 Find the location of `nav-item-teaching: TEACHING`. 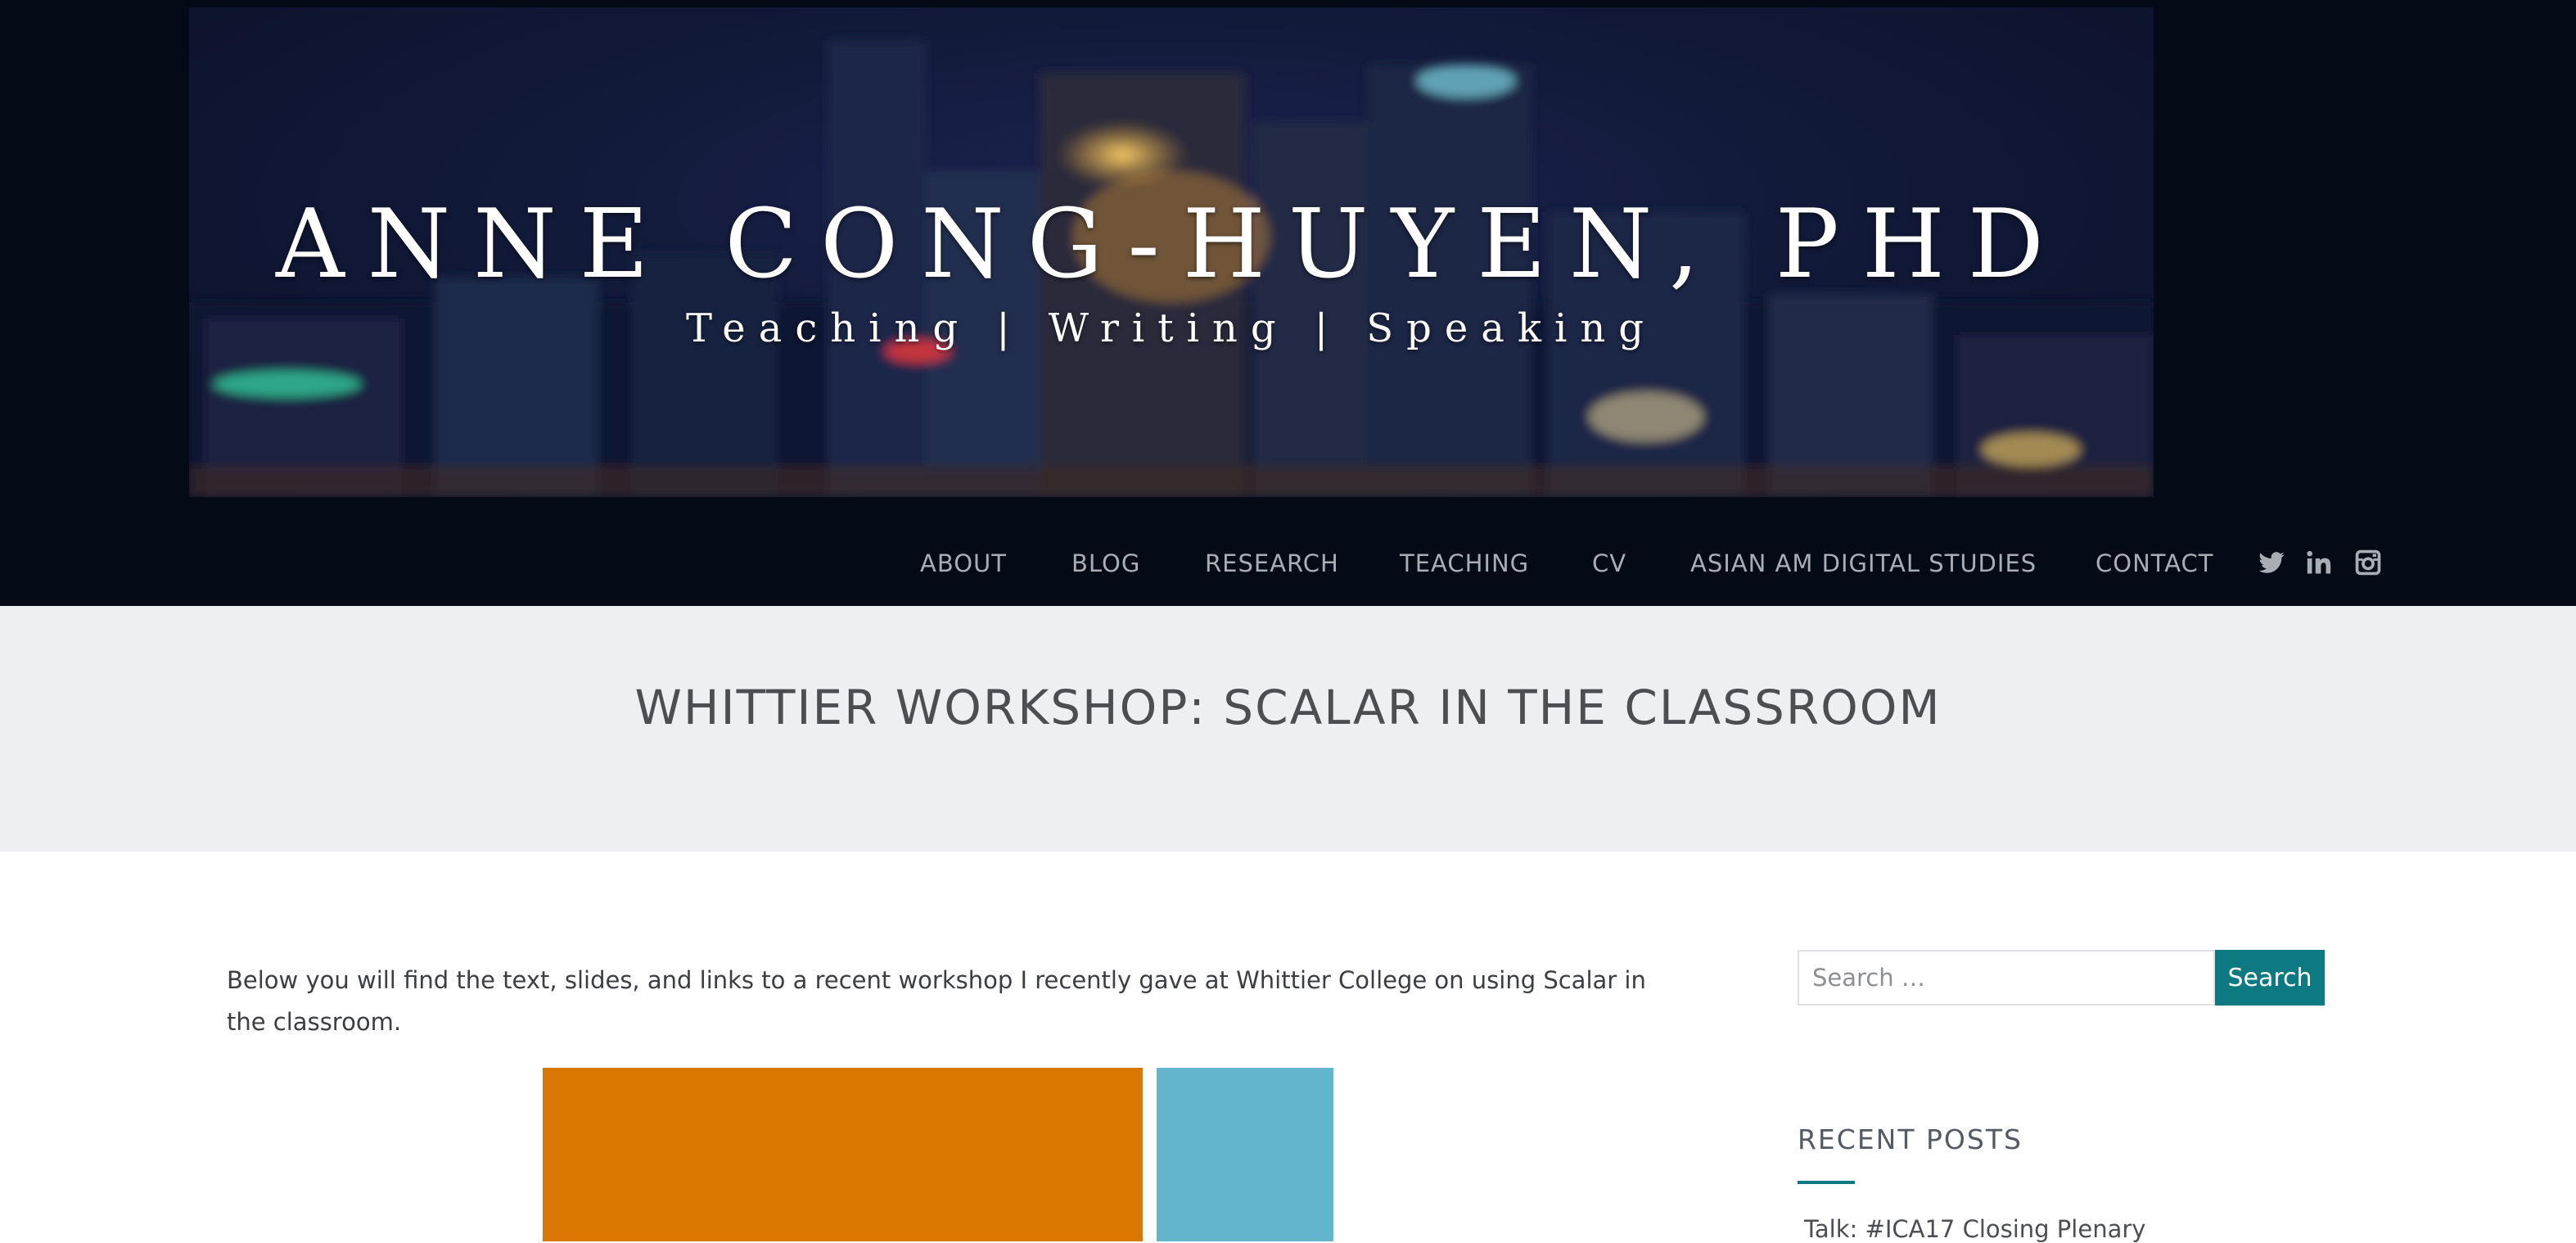

nav-item-teaching: TEACHING is located at coordinates (1464, 563).